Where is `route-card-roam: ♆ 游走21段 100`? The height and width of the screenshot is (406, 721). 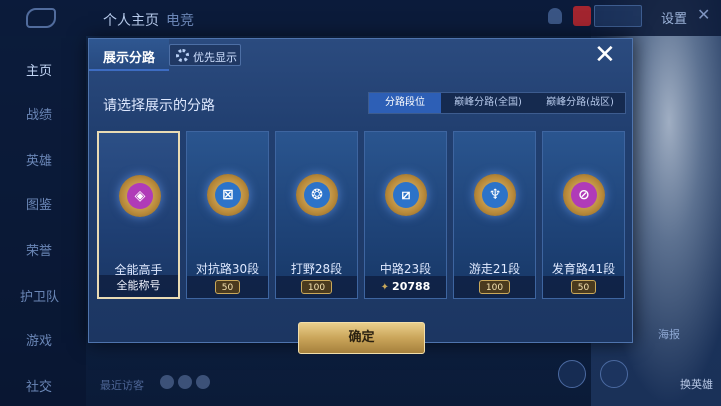 route-card-roam: ♆ 游走21段 100 is located at coordinates (494, 215).